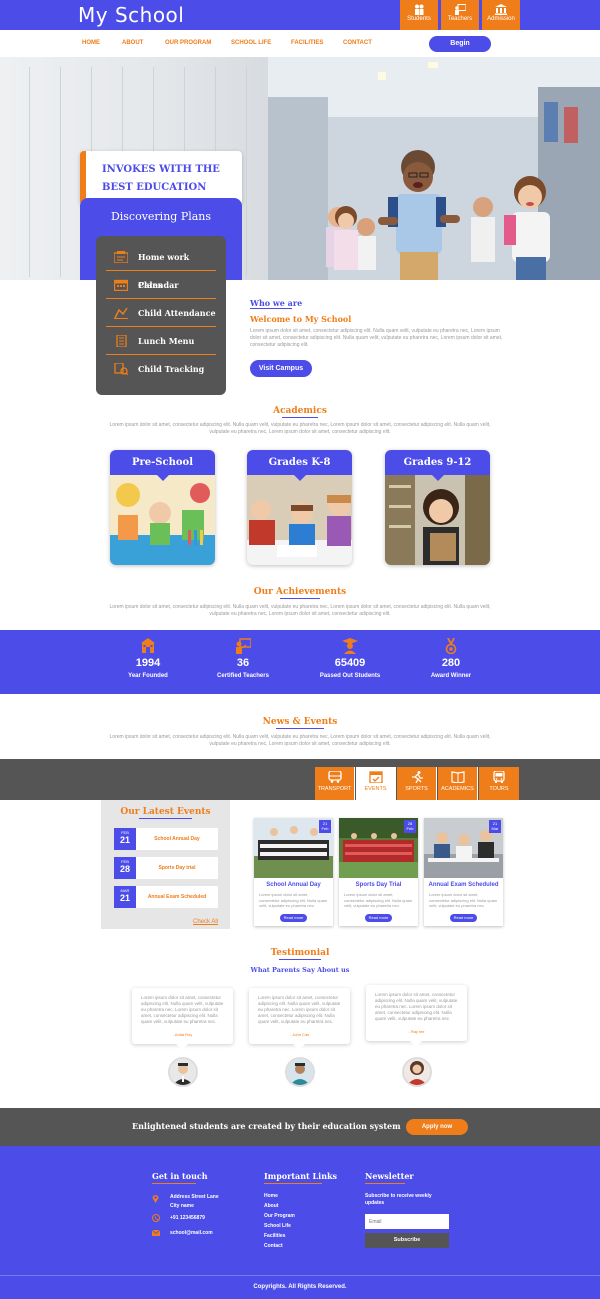  I want to click on news-events-title: News & Events, so click(300, 722).